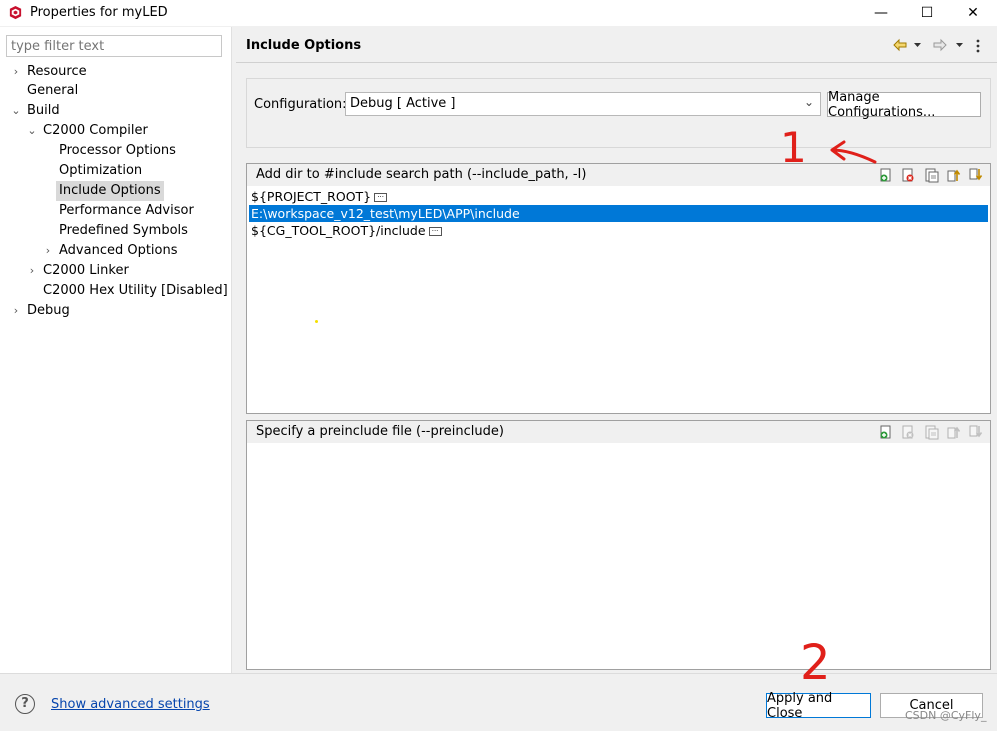  Describe the element at coordinates (126, 211) in the screenshot. I see `tree-item-performance-advisor: Performance Advisor` at that location.